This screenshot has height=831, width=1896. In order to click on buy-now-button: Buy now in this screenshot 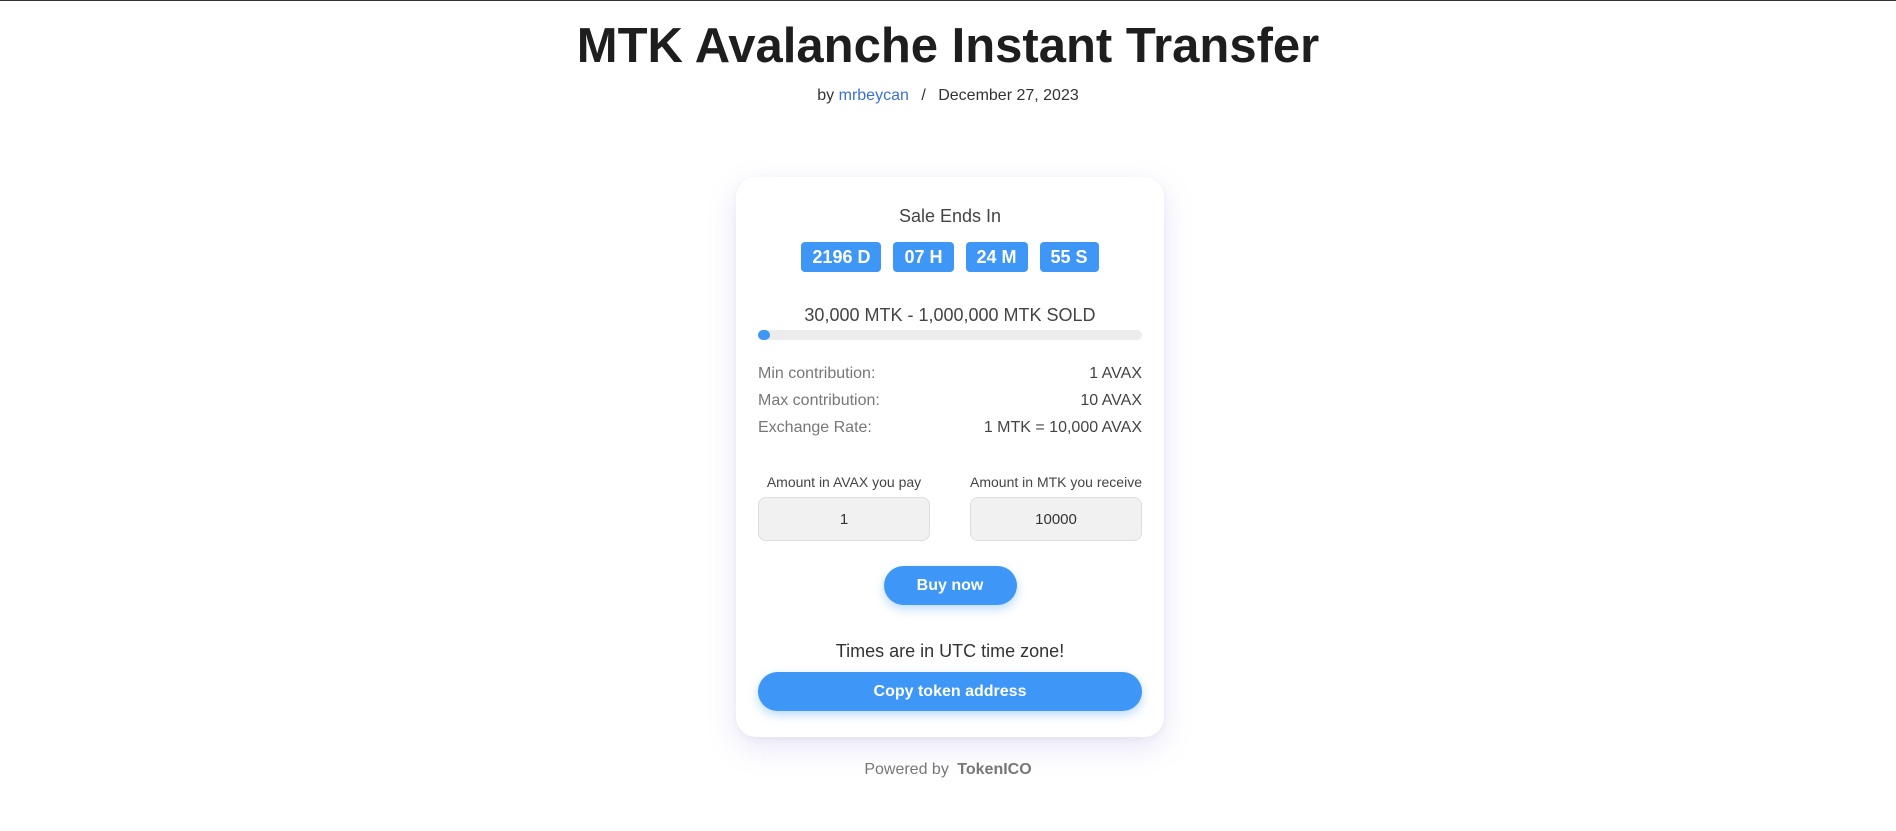, I will do `click(950, 585)`.